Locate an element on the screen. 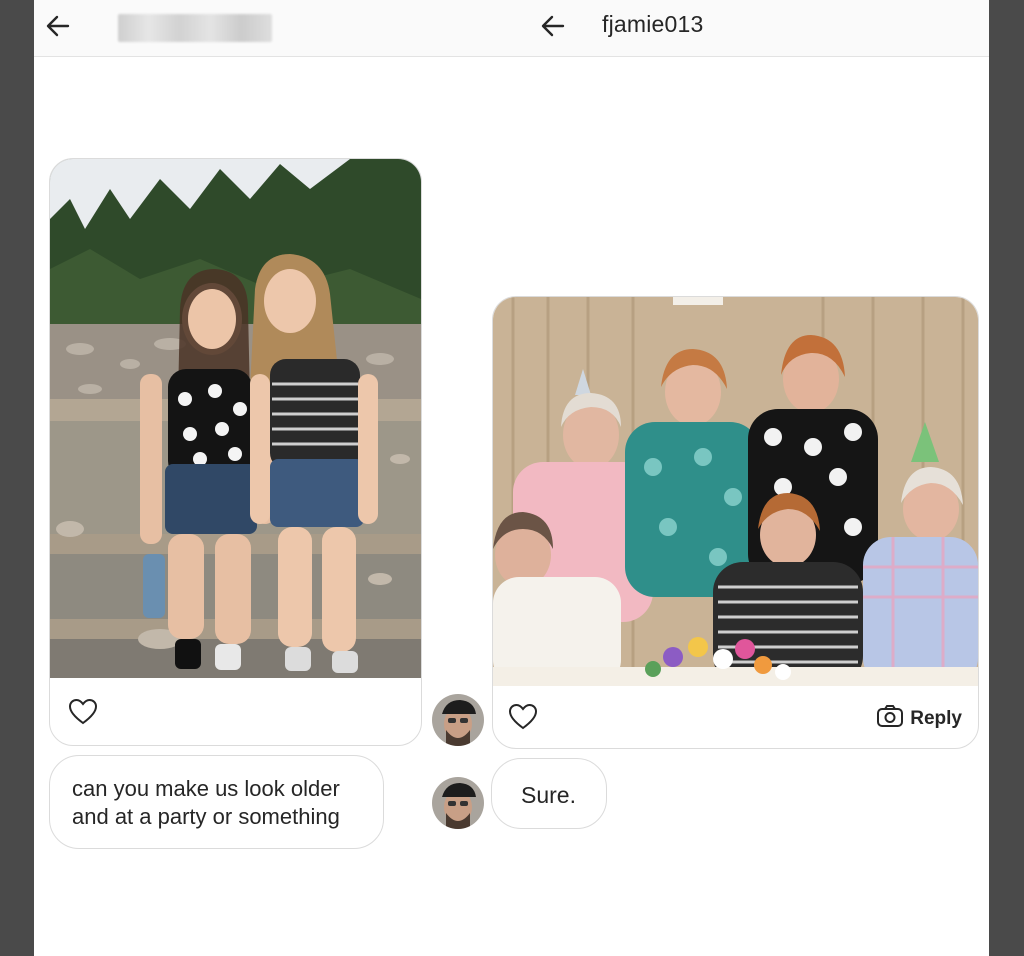  top-bar: fjamie013 is located at coordinates (511, 28).